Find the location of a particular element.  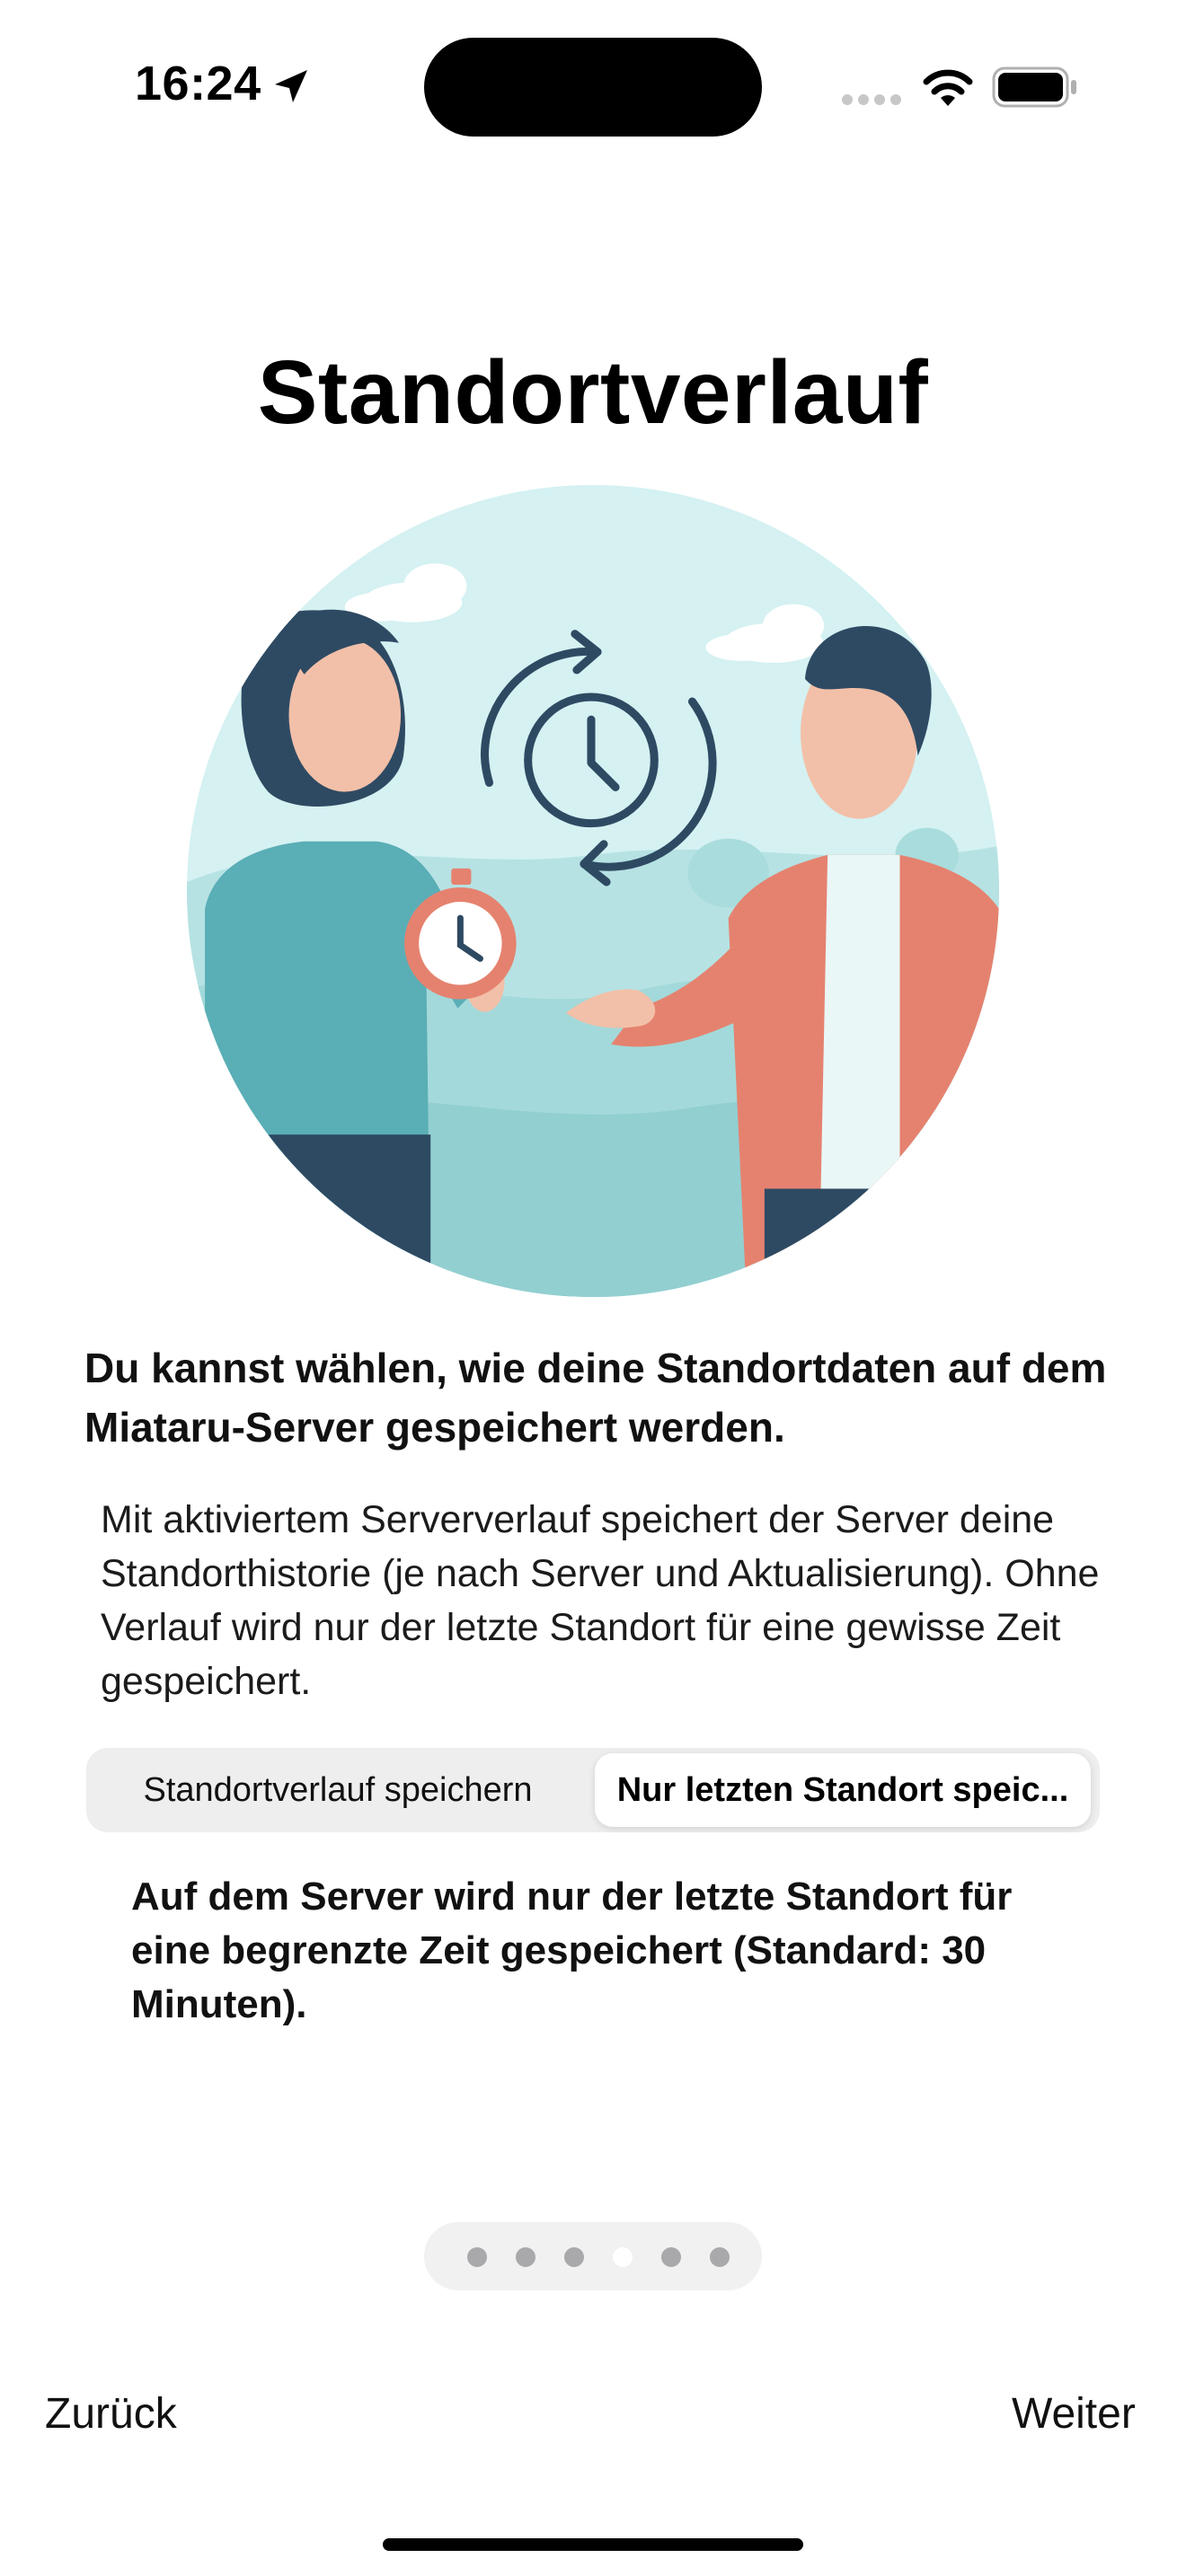

segment-save-history: Standortverlauf speichern is located at coordinates (337, 1790).